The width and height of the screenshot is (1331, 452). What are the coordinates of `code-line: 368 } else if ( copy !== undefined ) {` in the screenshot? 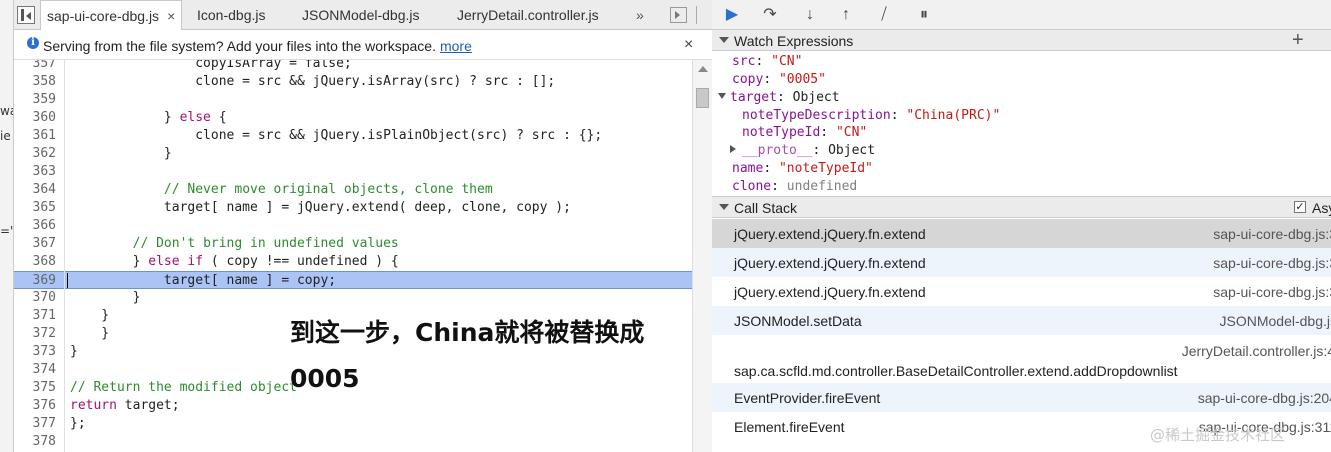 It's located at (353, 262).